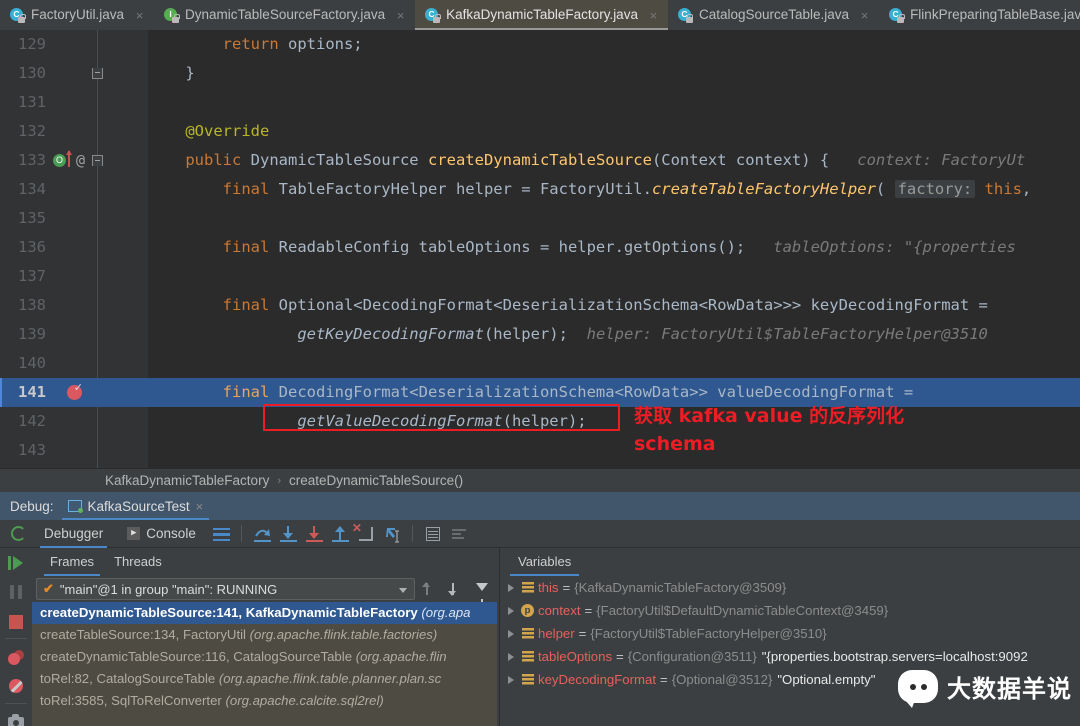 The width and height of the screenshot is (1080, 726). Describe the element at coordinates (225, 589) in the screenshot. I see `thread-selector: ✔ "main"@1 in group "main": RUNNING` at that location.